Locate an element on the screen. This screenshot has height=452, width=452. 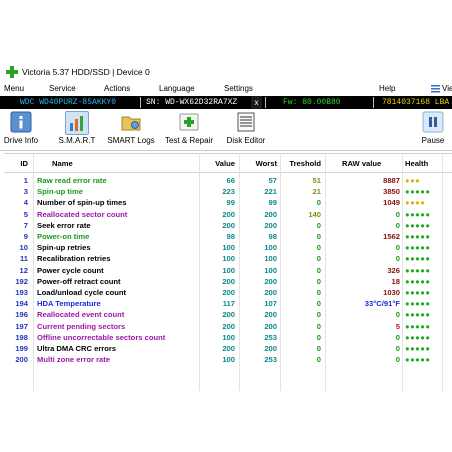
menu-item-view: Vie is located at coordinates (447, 88).